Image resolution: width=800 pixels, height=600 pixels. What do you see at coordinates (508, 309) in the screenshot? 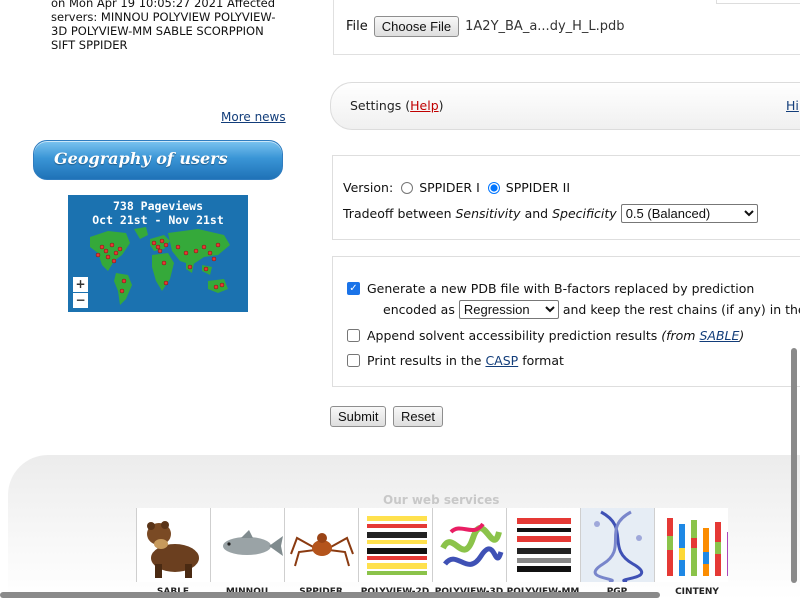
I see `encoding-select: Regression` at bounding box center [508, 309].